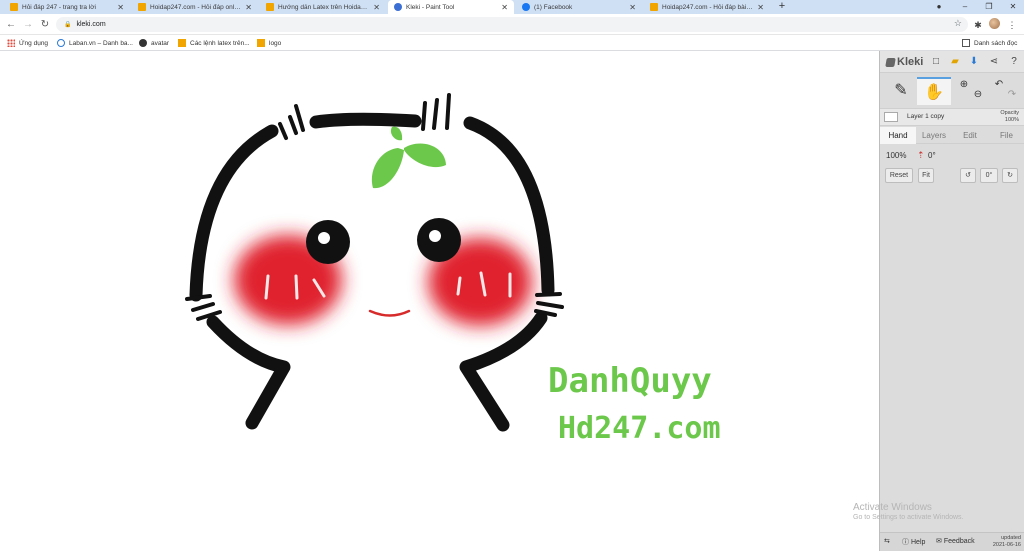 This screenshot has width=1024, height=551. I want to click on angle-button: 0°, so click(989, 175).